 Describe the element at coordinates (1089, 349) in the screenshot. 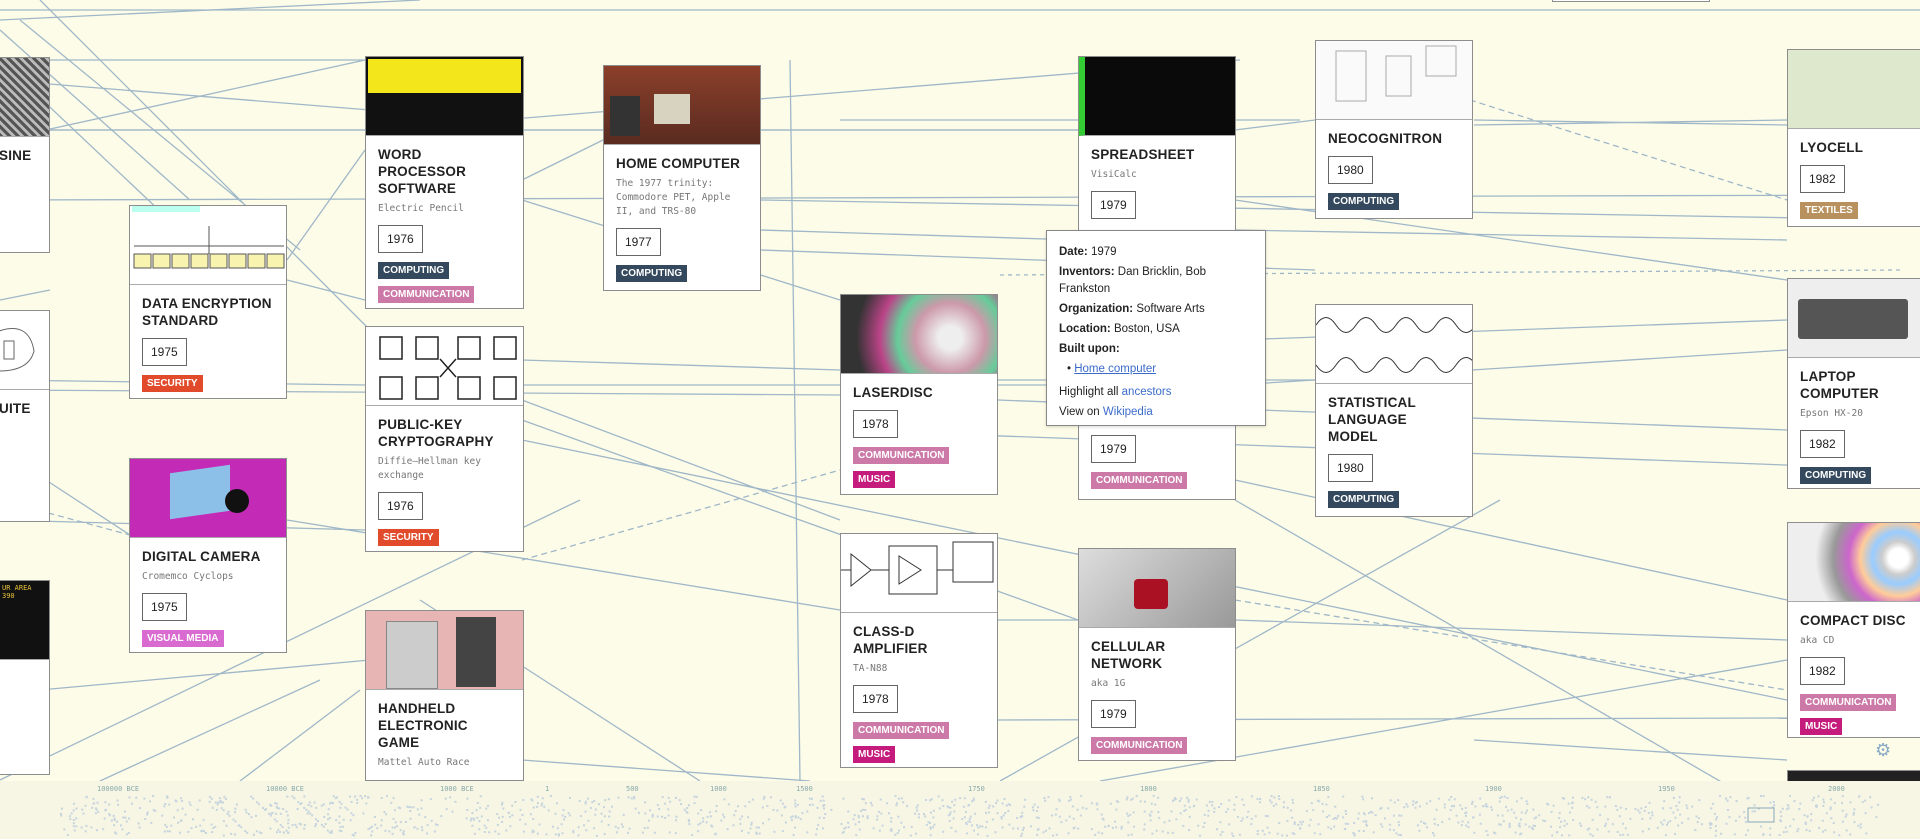

I see `built-upon-label: Built upon:` at that location.